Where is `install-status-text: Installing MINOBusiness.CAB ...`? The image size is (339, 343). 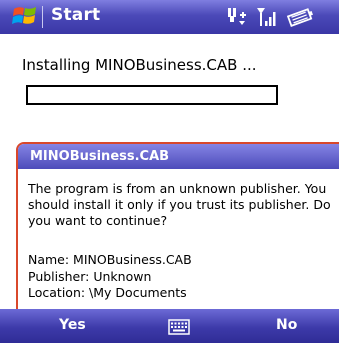
install-status-text: Installing MINOBusiness.CAB ... is located at coordinates (139, 65).